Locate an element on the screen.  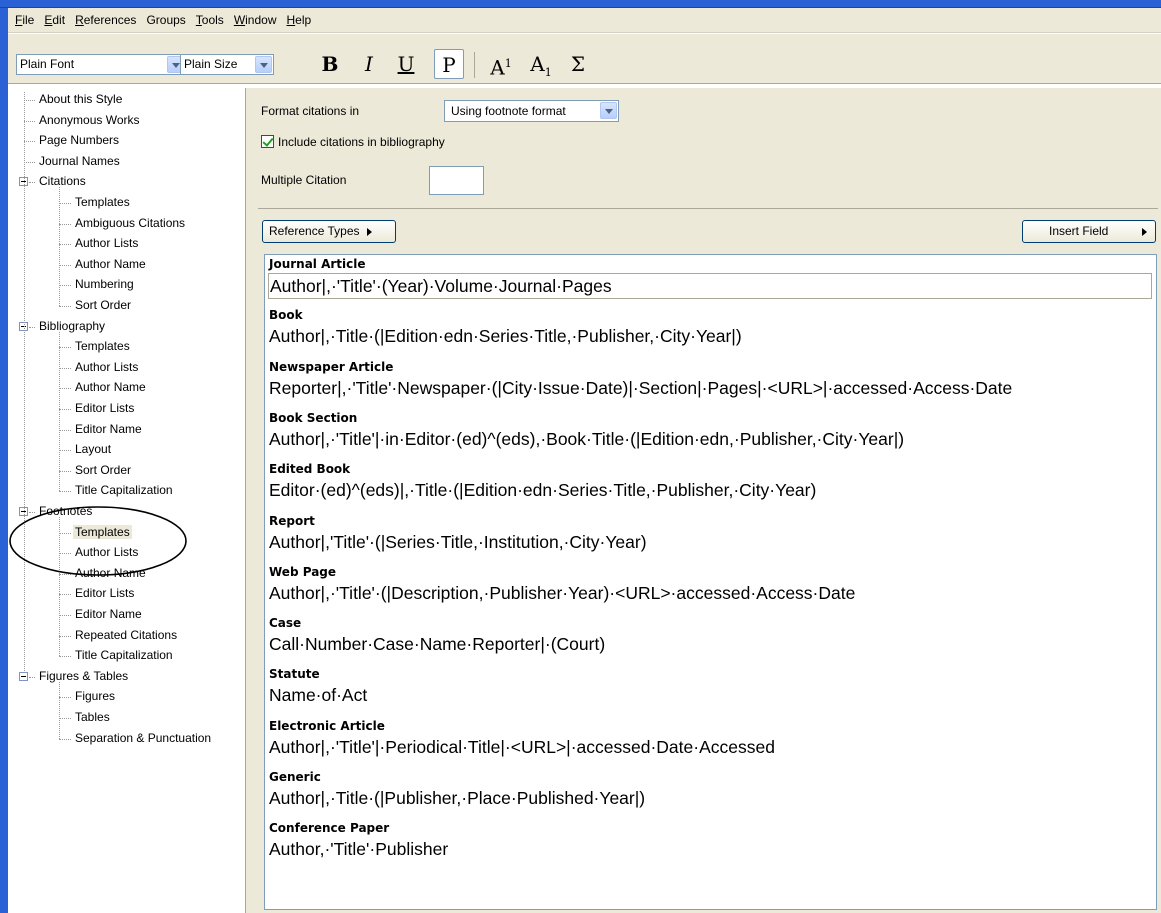
tree-item-label: Layout is located at coordinates (93, 449).